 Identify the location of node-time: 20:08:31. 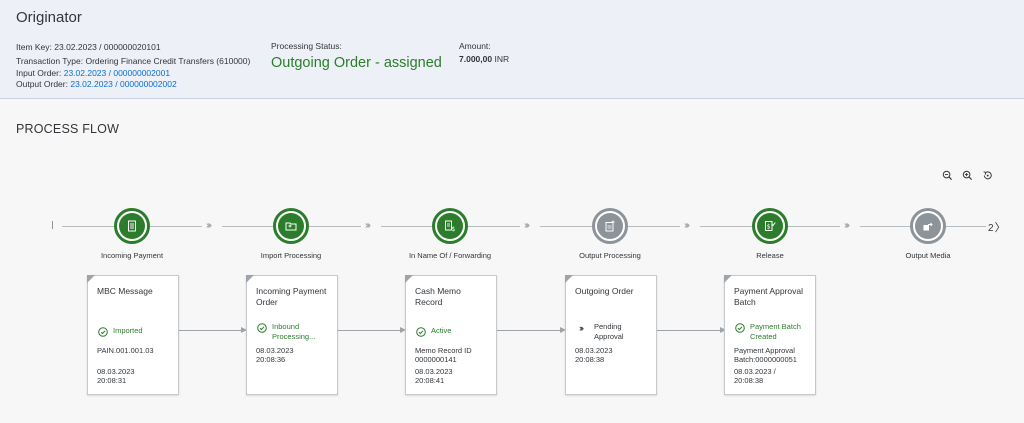
(112, 380).